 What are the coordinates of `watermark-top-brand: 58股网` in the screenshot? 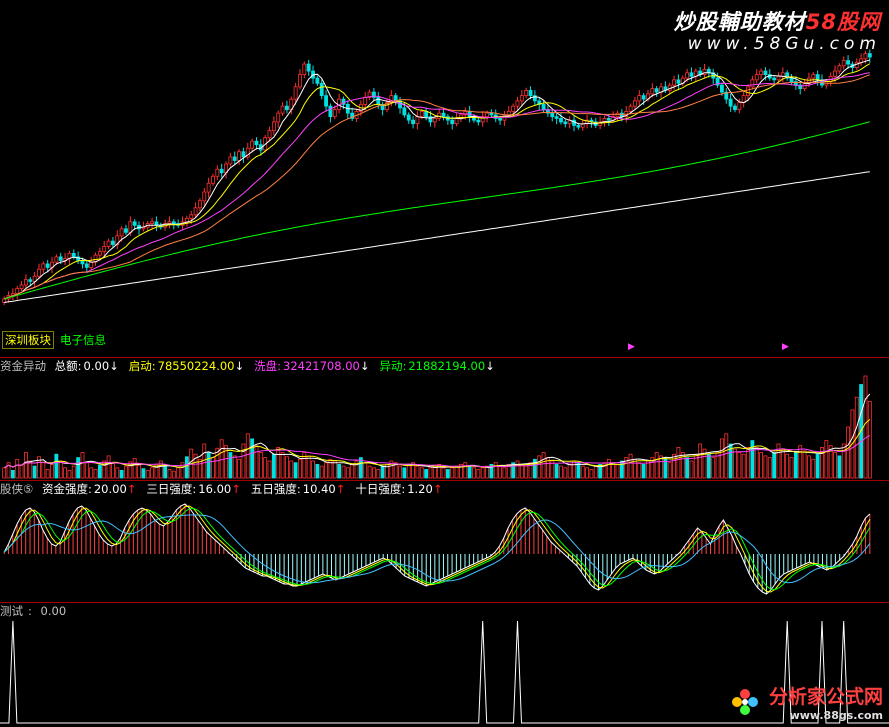 It's located at (843, 22).